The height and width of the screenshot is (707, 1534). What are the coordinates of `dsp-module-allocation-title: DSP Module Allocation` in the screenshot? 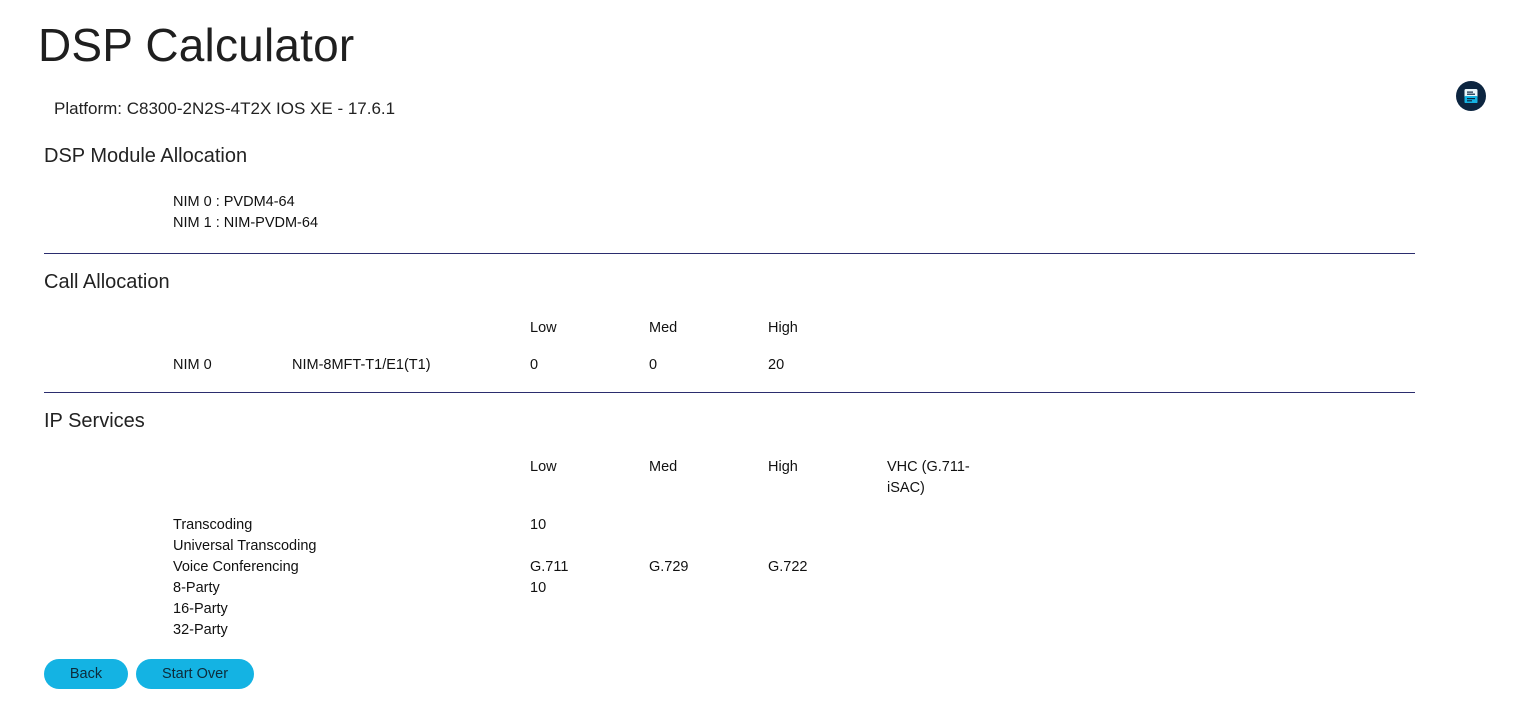 It's located at (146, 156).